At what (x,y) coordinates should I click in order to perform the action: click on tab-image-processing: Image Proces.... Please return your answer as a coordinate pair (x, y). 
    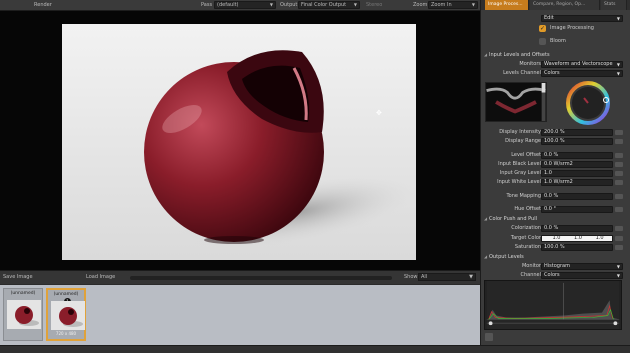
    Looking at the image, I should click on (507, 5).